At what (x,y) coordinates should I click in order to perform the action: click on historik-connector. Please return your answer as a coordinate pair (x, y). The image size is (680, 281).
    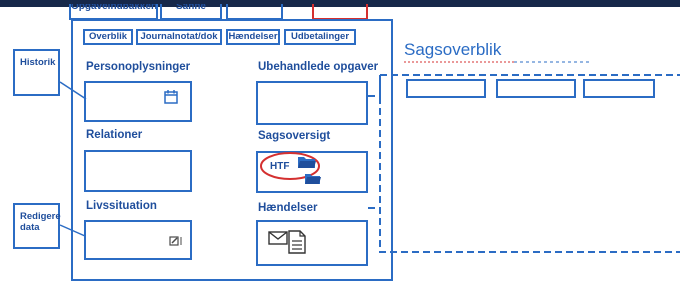
    Looking at the image, I should click on (73, 90).